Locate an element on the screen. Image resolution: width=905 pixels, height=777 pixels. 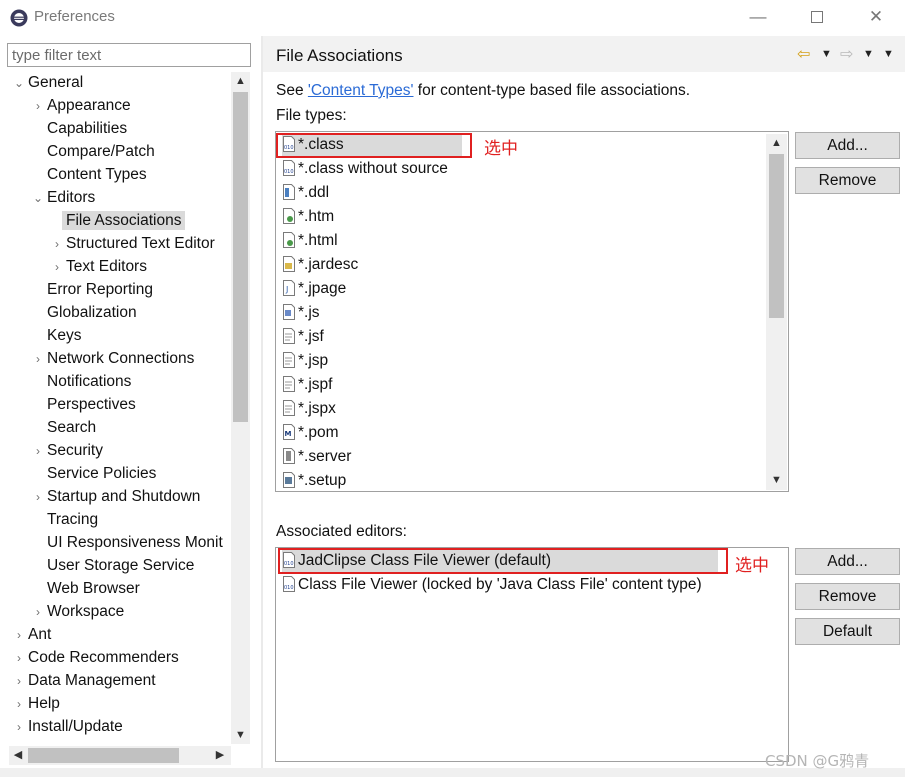
file-type-item: *.setup is located at coordinates (314, 480).